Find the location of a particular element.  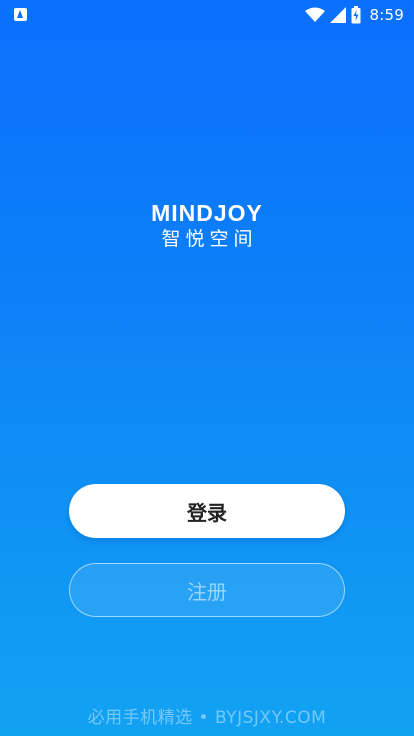

brand-name-en: MINDJOY is located at coordinates (207, 213).